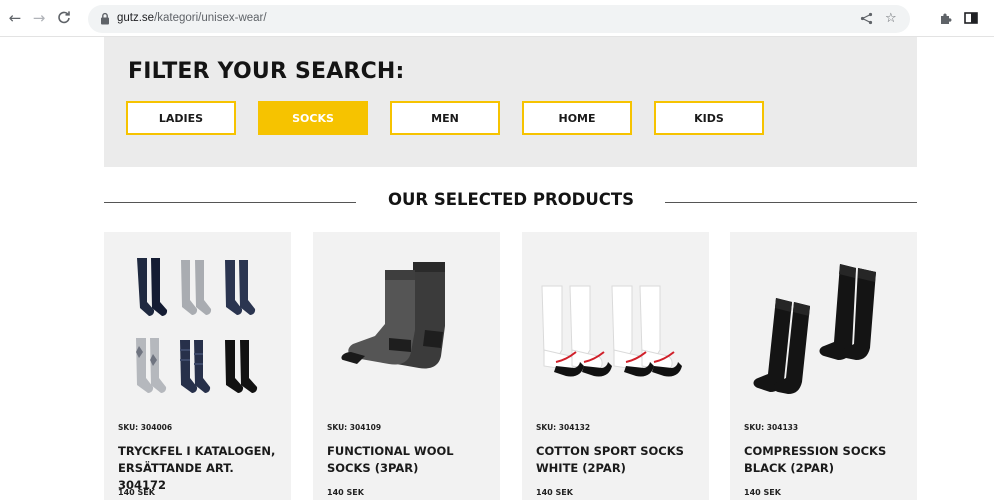 The height and width of the screenshot is (500, 994). What do you see at coordinates (791, 202) in the screenshot?
I see `heading-rule-right` at bounding box center [791, 202].